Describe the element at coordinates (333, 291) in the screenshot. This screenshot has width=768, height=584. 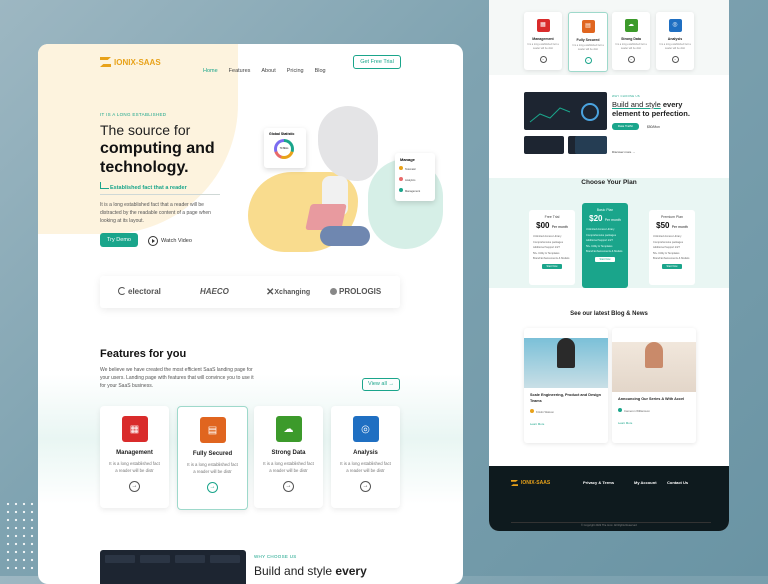
I see `prologis-icon` at that location.